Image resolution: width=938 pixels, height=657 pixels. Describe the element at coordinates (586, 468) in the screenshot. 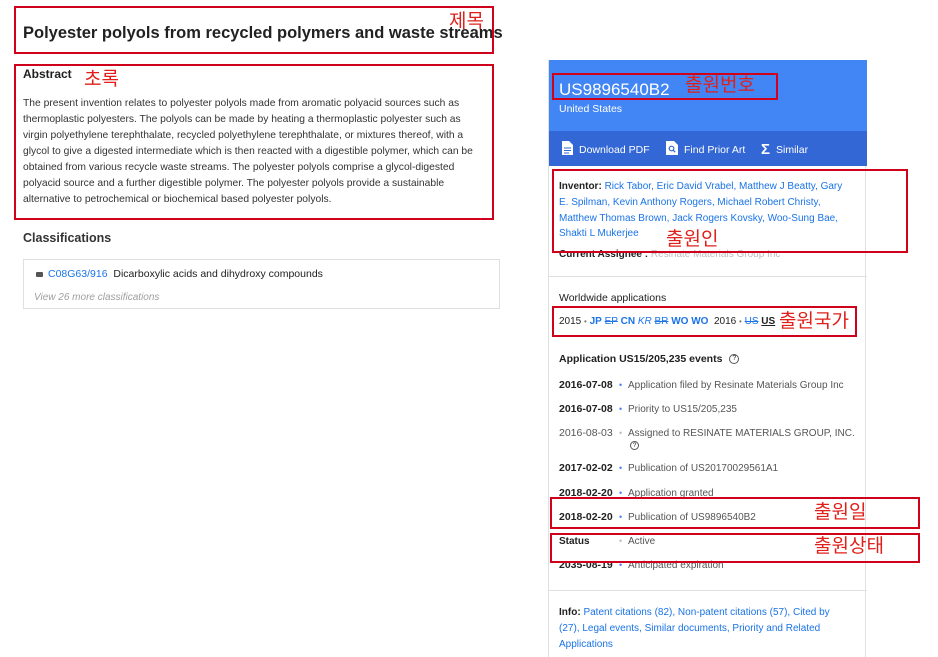

I see `event-date: 2017-02-02` at that location.